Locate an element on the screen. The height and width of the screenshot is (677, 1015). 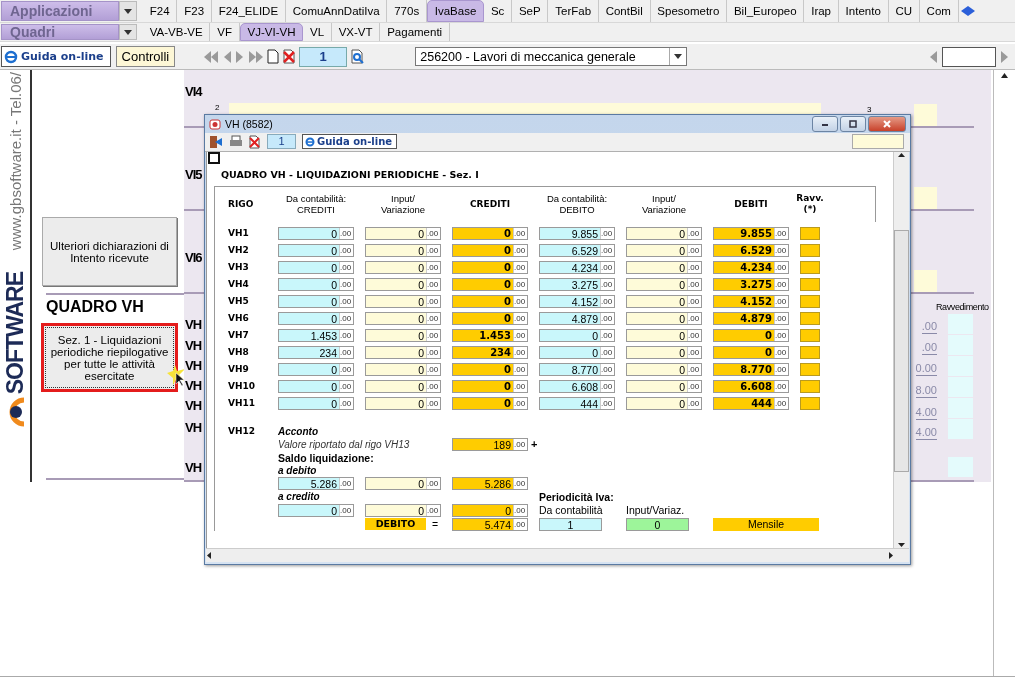
exit-icon is located at coordinates (216, 141).